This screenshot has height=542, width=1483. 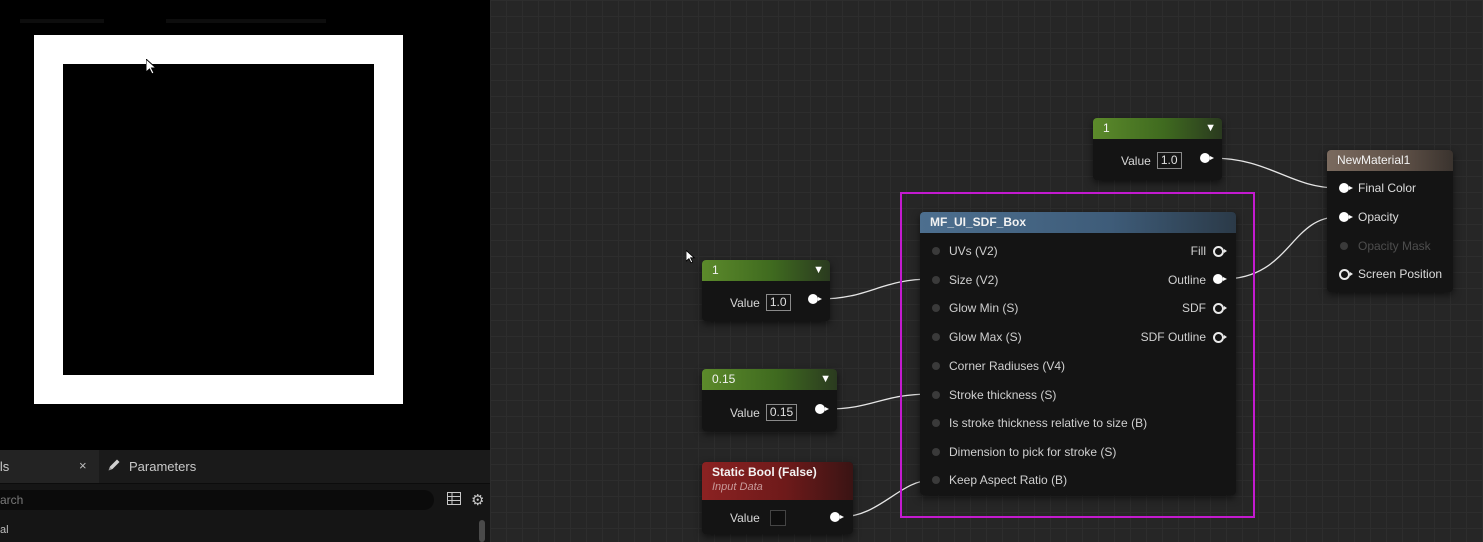 What do you see at coordinates (985, 337) in the screenshot?
I see `input-label: Glow Max (S)` at bounding box center [985, 337].